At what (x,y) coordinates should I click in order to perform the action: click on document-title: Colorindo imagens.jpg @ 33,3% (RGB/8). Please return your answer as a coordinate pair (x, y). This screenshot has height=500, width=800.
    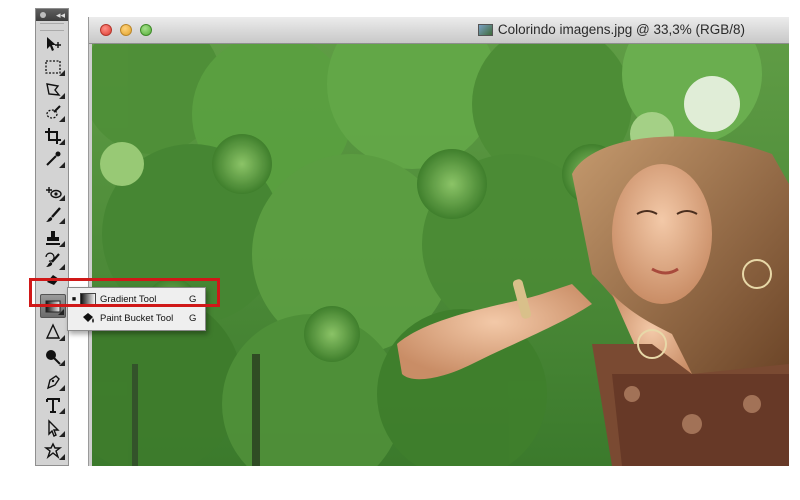
    Looking at the image, I should click on (611, 29).